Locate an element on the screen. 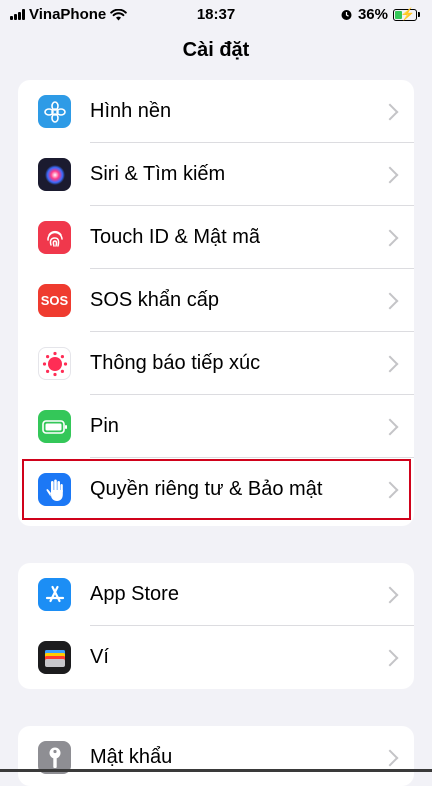  wallpaper-flower-icon is located at coordinates (54, 111).